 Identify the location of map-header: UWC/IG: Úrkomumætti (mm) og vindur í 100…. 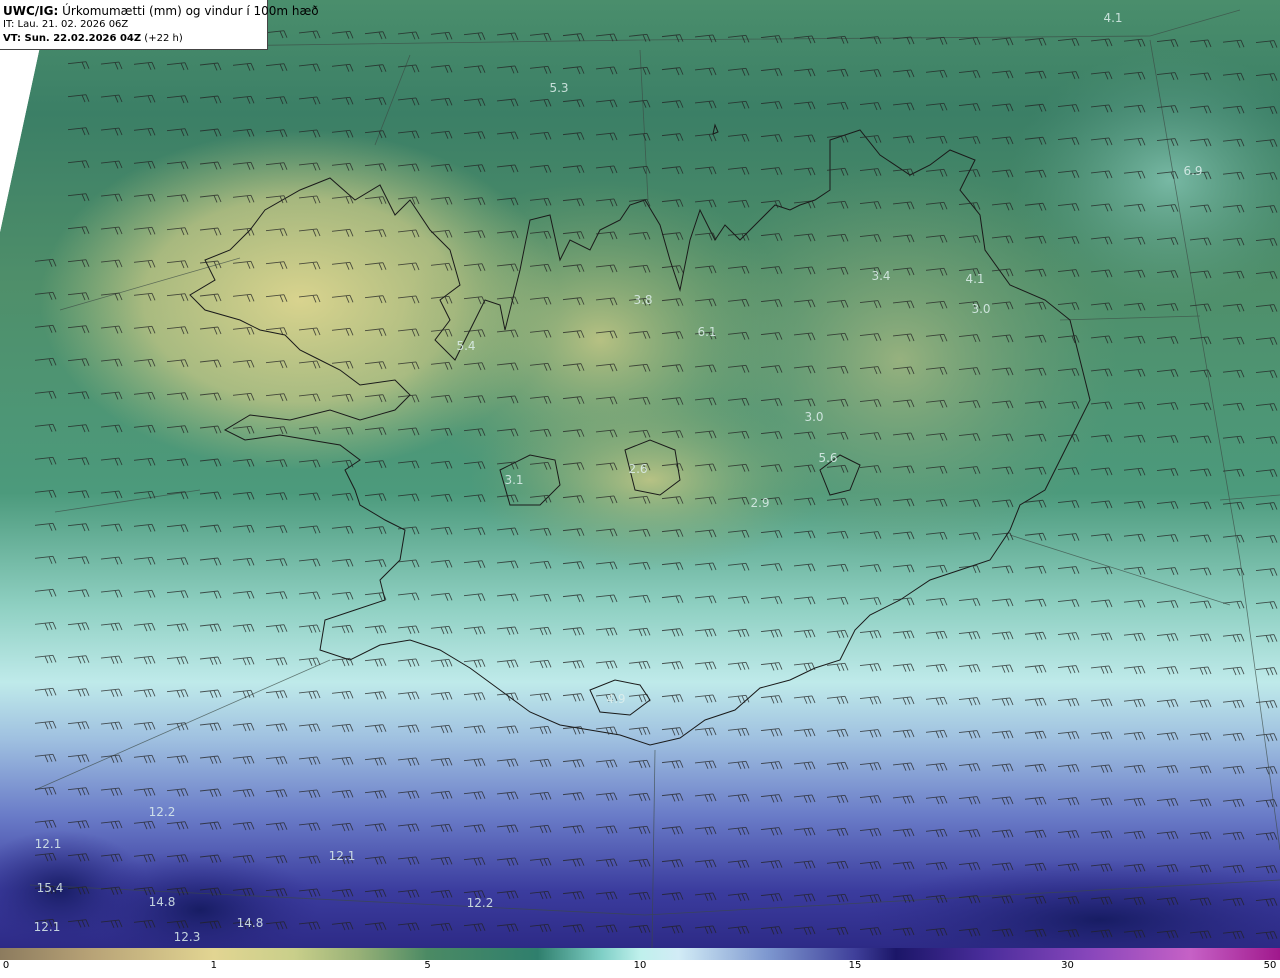
(159, 25).